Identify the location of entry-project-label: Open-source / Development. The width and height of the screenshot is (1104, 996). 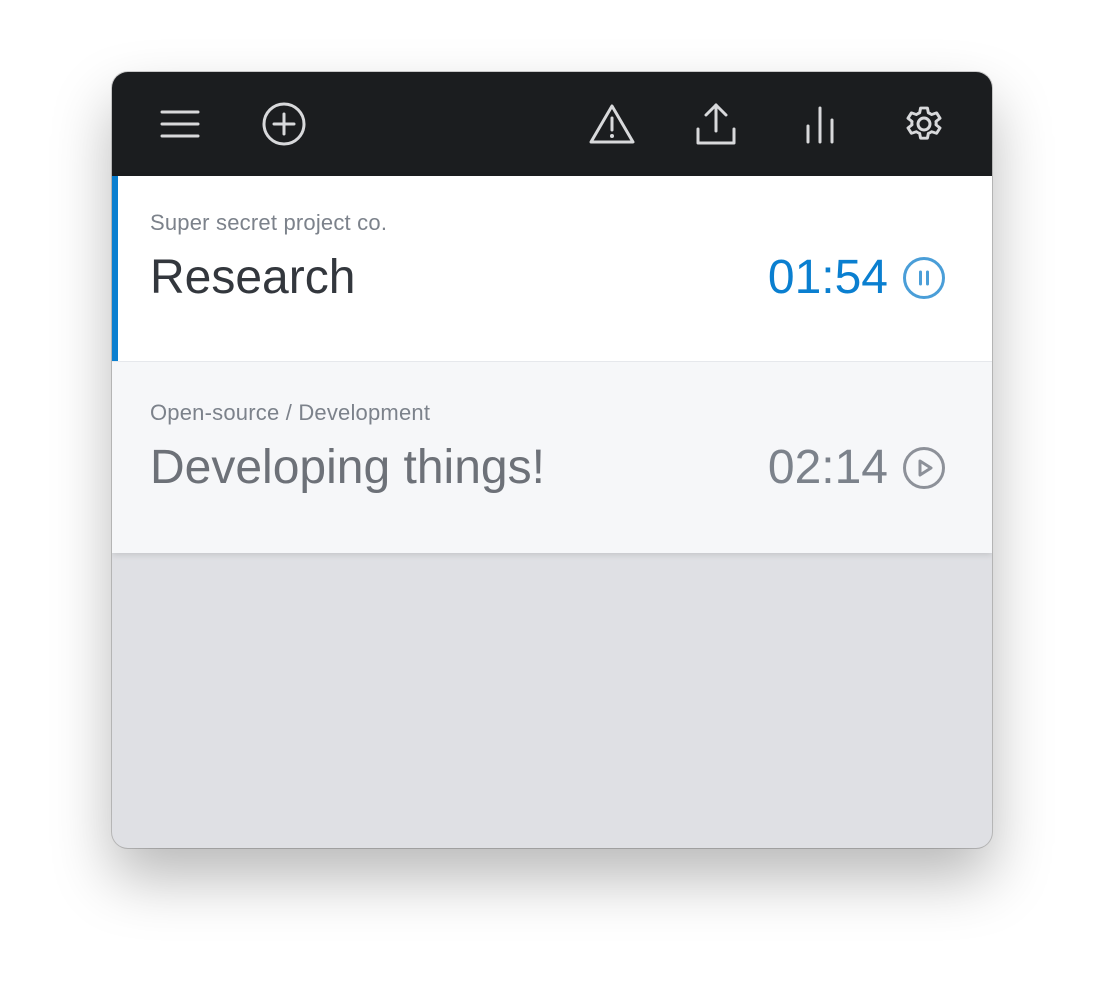
(290, 412).